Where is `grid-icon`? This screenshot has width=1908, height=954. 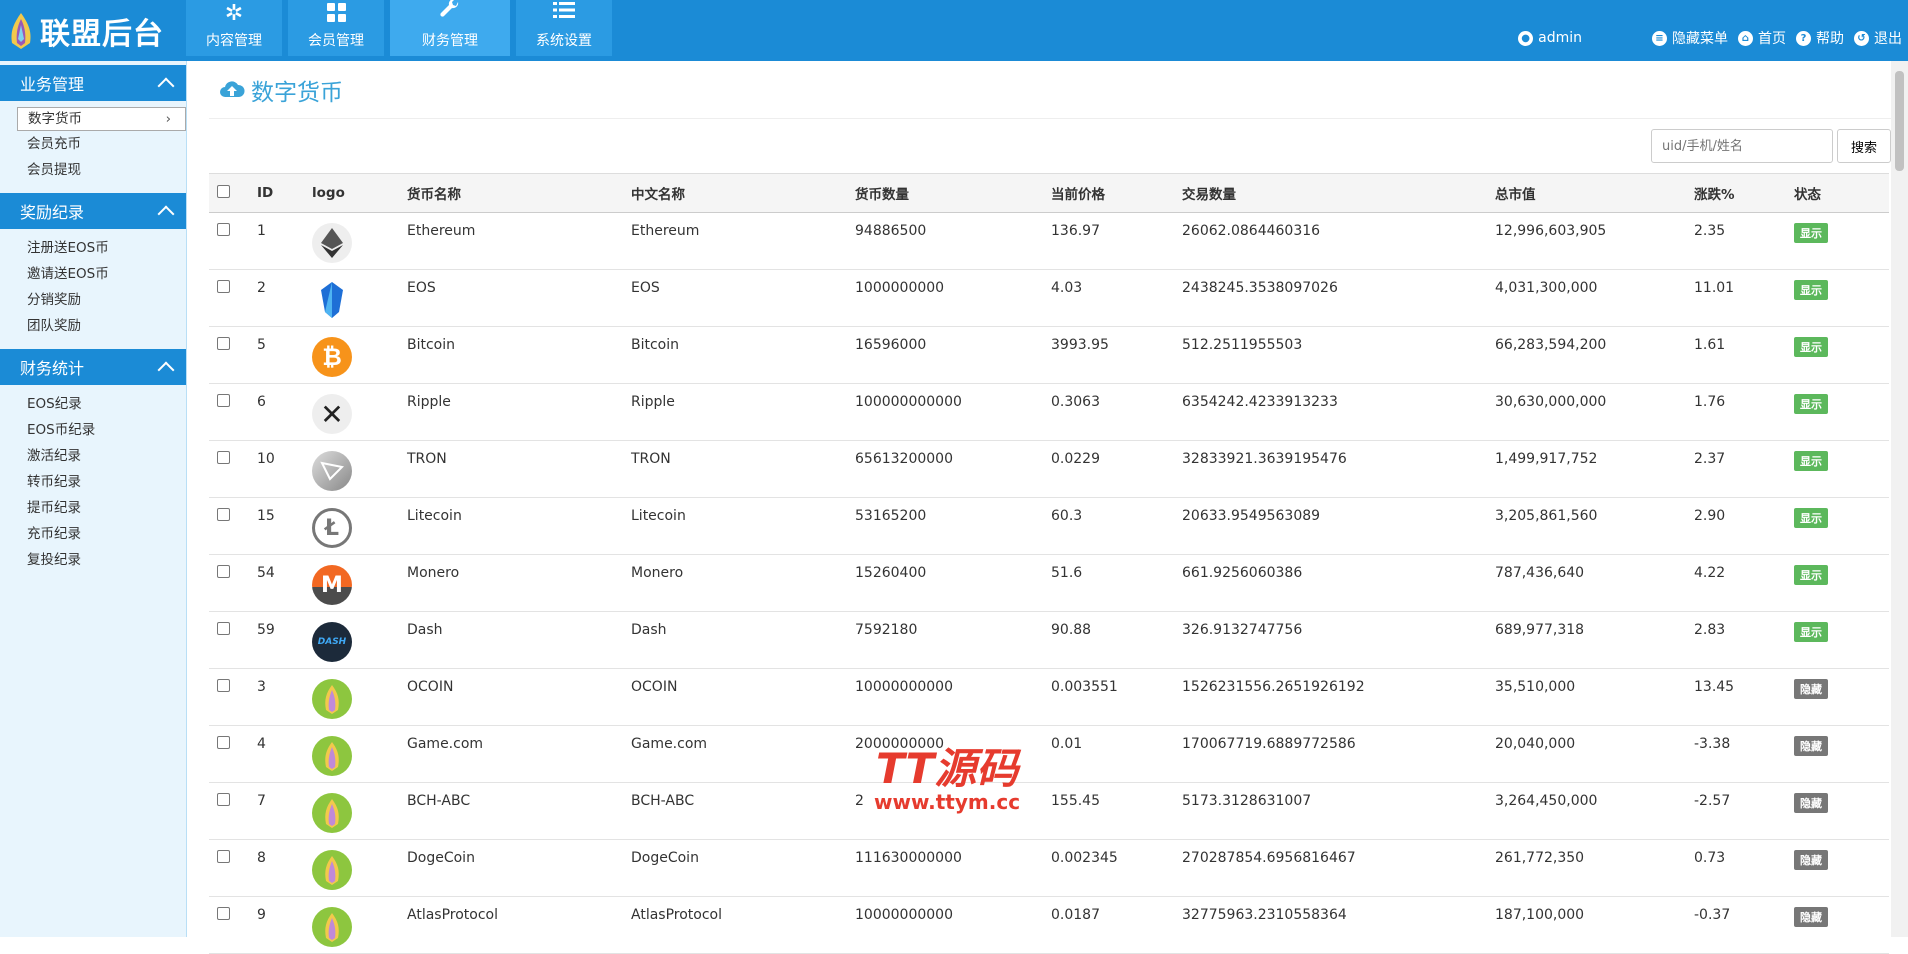 grid-icon is located at coordinates (336, 12).